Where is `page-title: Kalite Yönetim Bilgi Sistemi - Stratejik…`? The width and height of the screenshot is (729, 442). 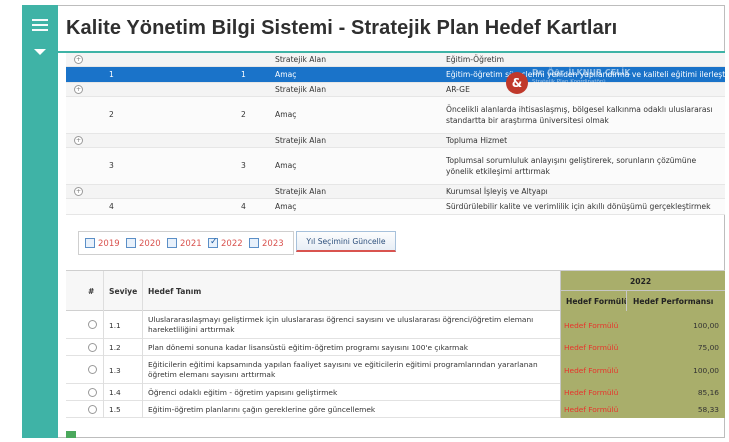 page-title: Kalite Yönetim Bilgi Sistemi - Stratejik… is located at coordinates (342, 28).